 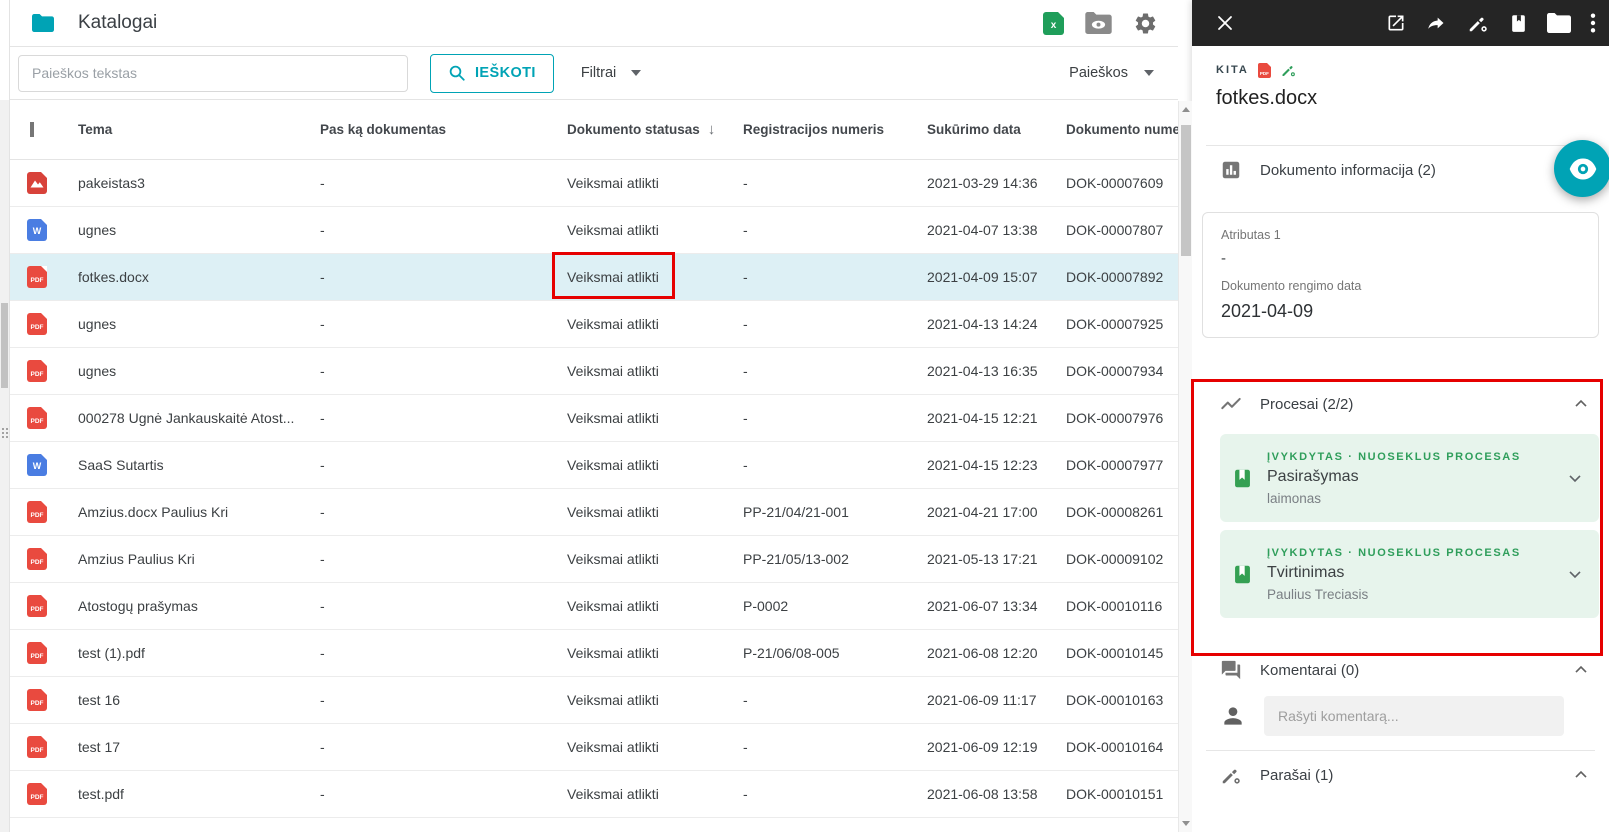 I want to click on sort-descending-icon: ↓, so click(x=712, y=129).